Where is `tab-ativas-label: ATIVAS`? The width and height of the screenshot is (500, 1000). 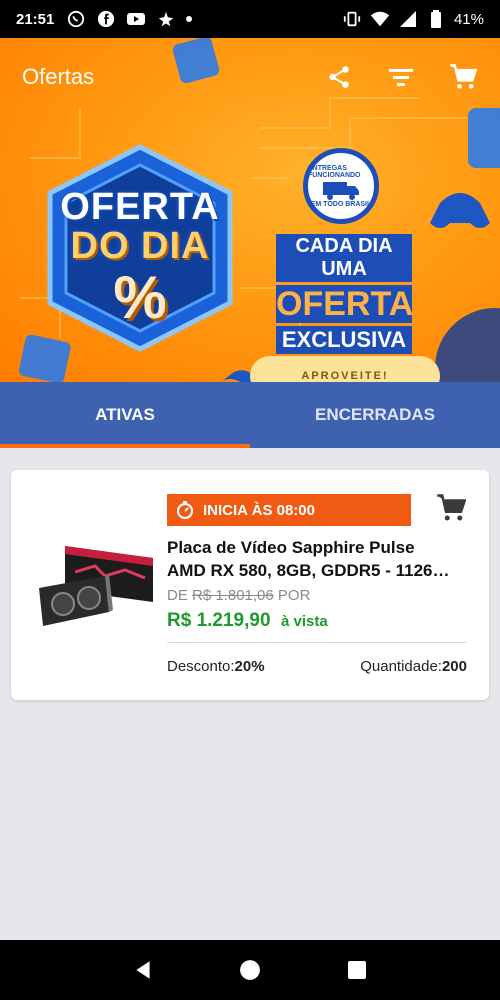
tab-ativas-label: ATIVAS is located at coordinates (125, 414).